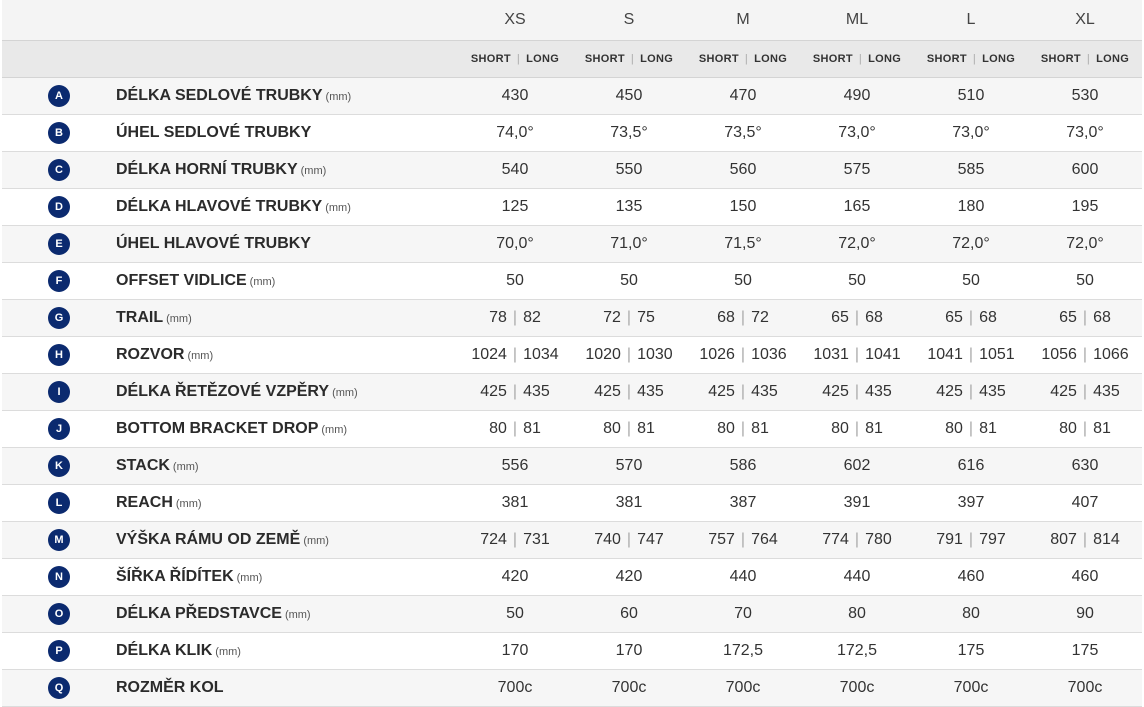 Image resolution: width=1144 pixels, height=707 pixels. What do you see at coordinates (59, 392) in the screenshot?
I see `badge-cell: I` at bounding box center [59, 392].